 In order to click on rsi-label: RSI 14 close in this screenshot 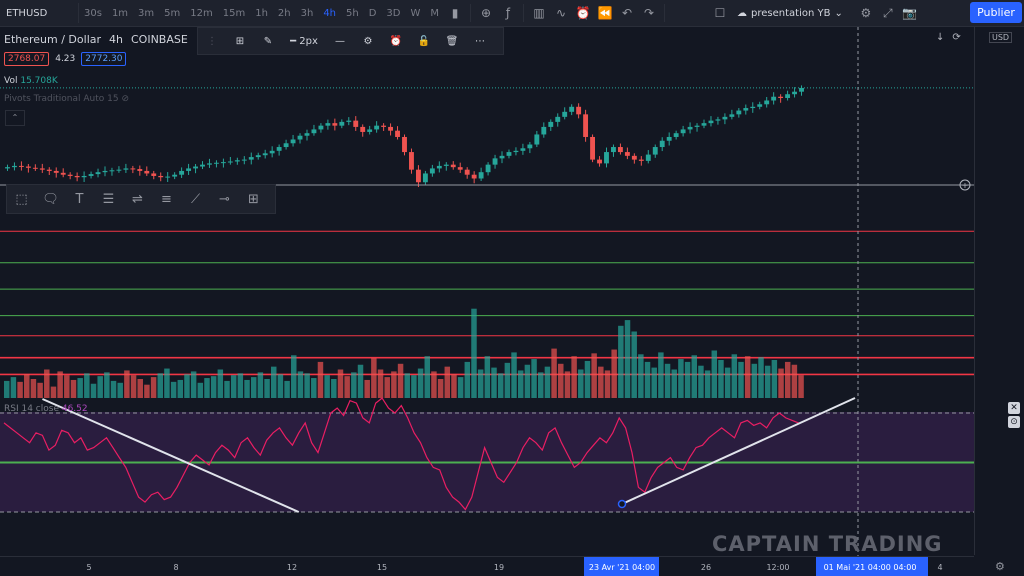, I will do `click(31, 409)`.